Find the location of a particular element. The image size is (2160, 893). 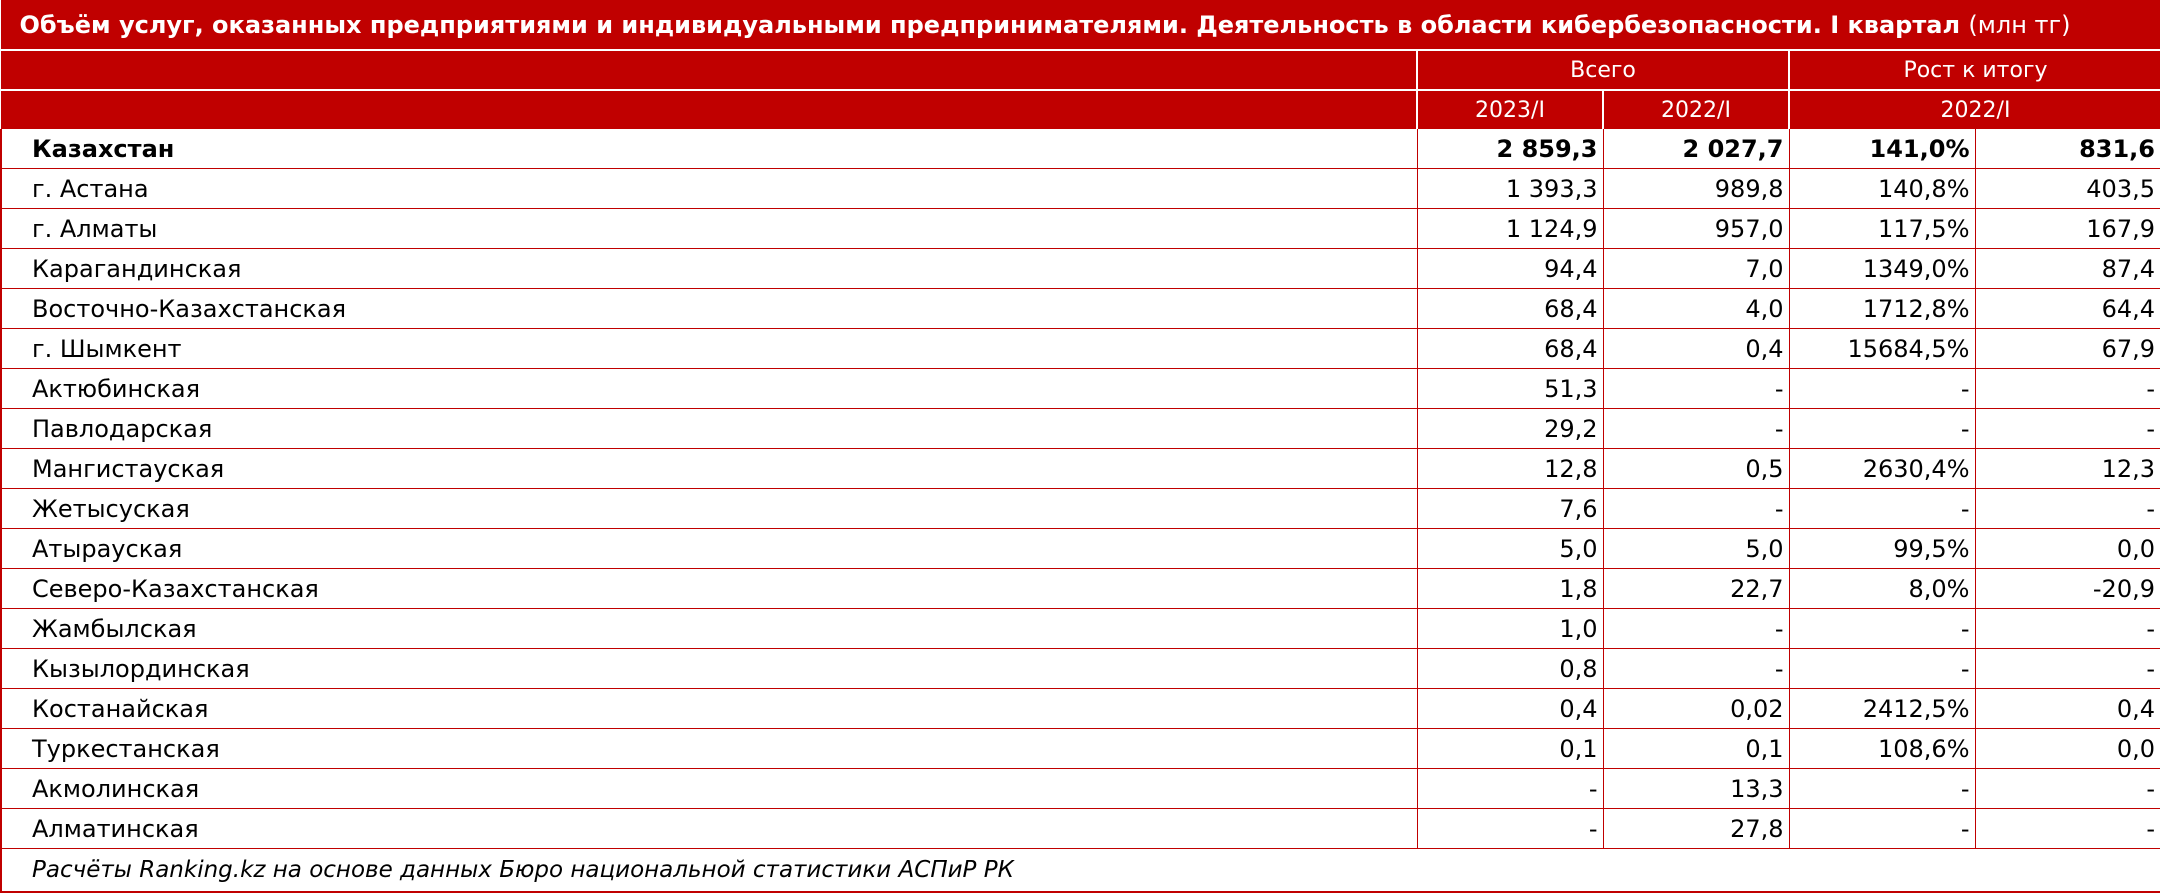

region-name: Актюбинская is located at coordinates (708, 388).